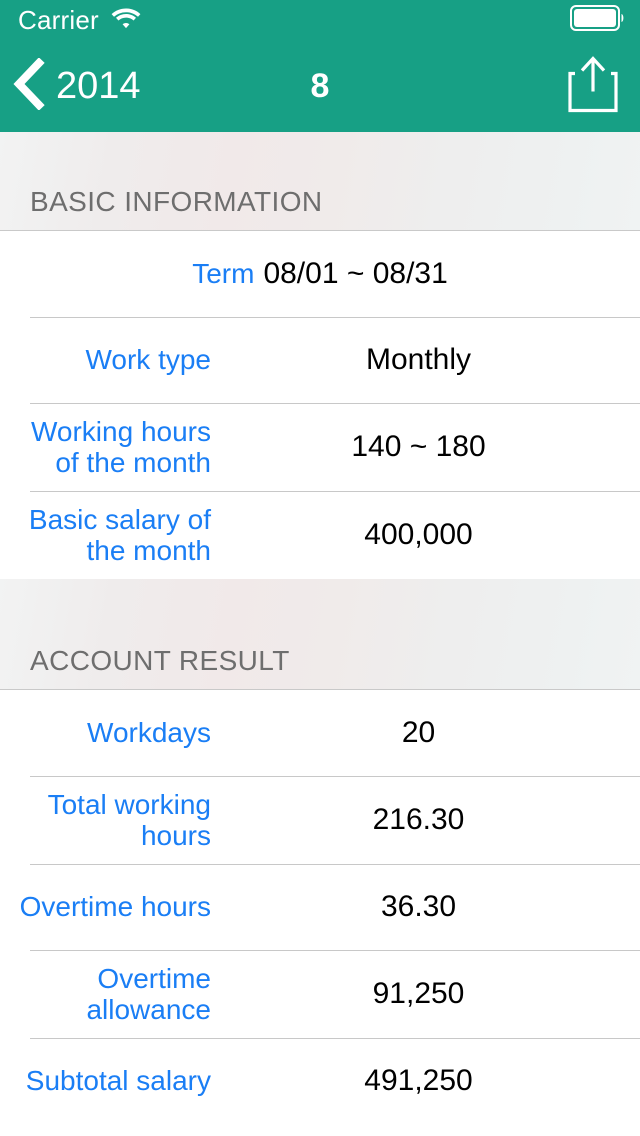 The width and height of the screenshot is (640, 1136). What do you see at coordinates (119, 519) in the screenshot?
I see `row-basic-salary-label-line1: Basic salary of` at bounding box center [119, 519].